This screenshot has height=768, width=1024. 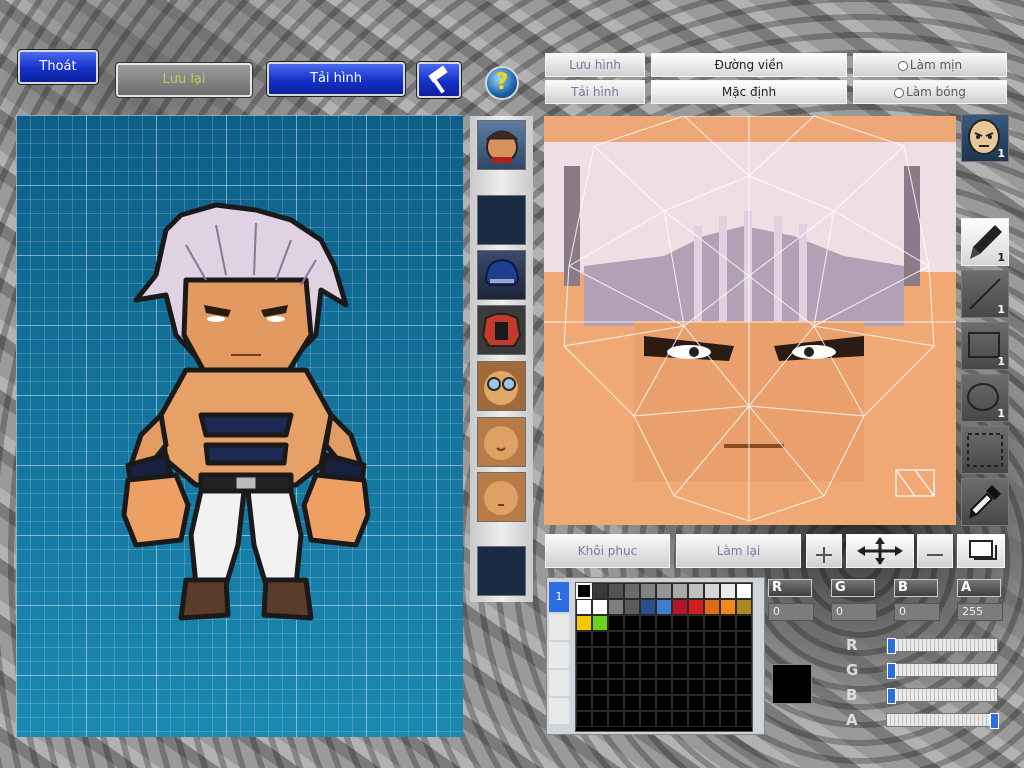 What do you see at coordinates (891, 671) in the screenshot?
I see `green-slider-handle` at bounding box center [891, 671].